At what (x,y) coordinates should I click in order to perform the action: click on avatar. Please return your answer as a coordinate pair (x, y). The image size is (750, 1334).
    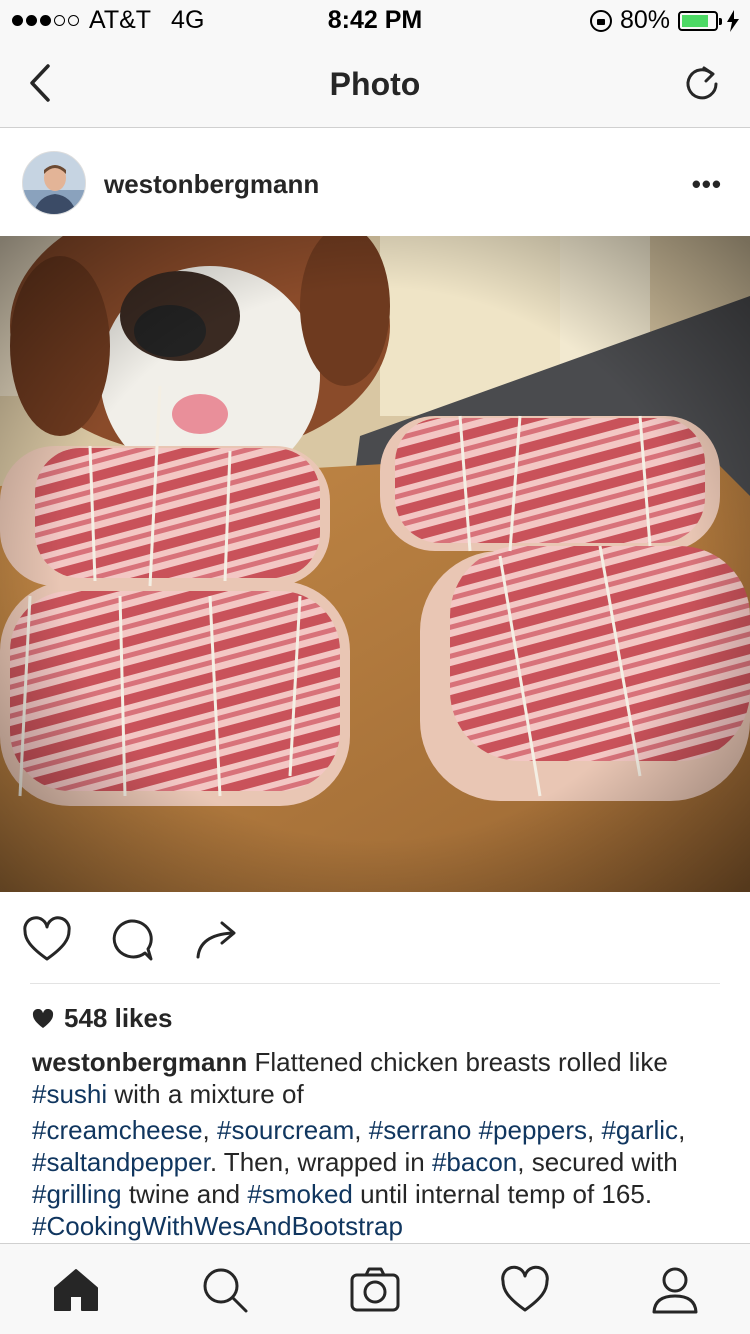
    Looking at the image, I should click on (54, 183).